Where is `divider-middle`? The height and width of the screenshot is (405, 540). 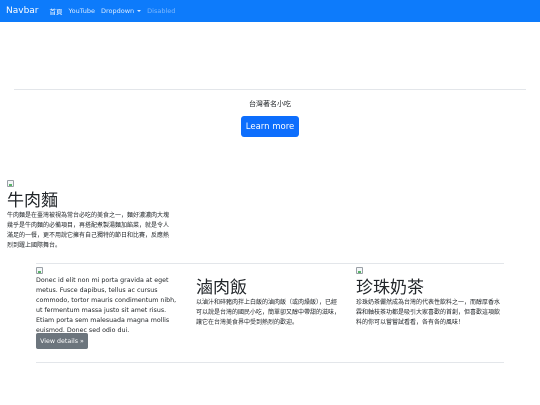
divider-middle is located at coordinates (270, 263).